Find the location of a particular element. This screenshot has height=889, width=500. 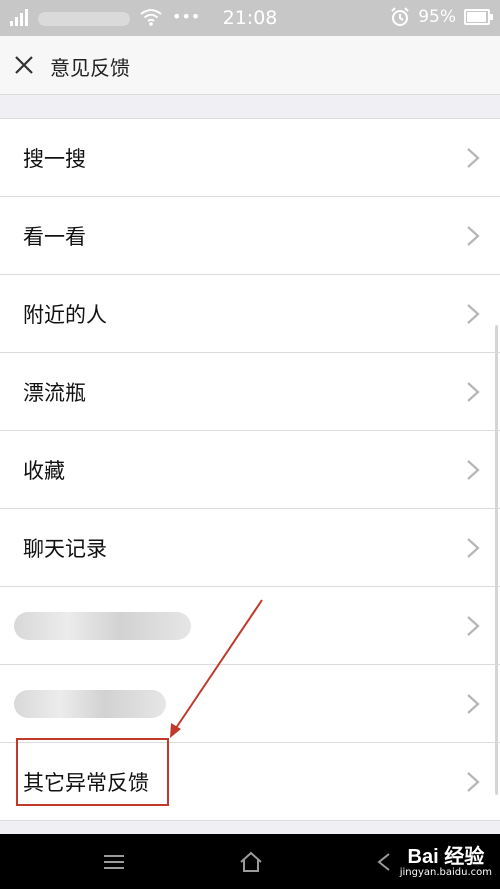

annotation-arrow is located at coordinates (216, 668).